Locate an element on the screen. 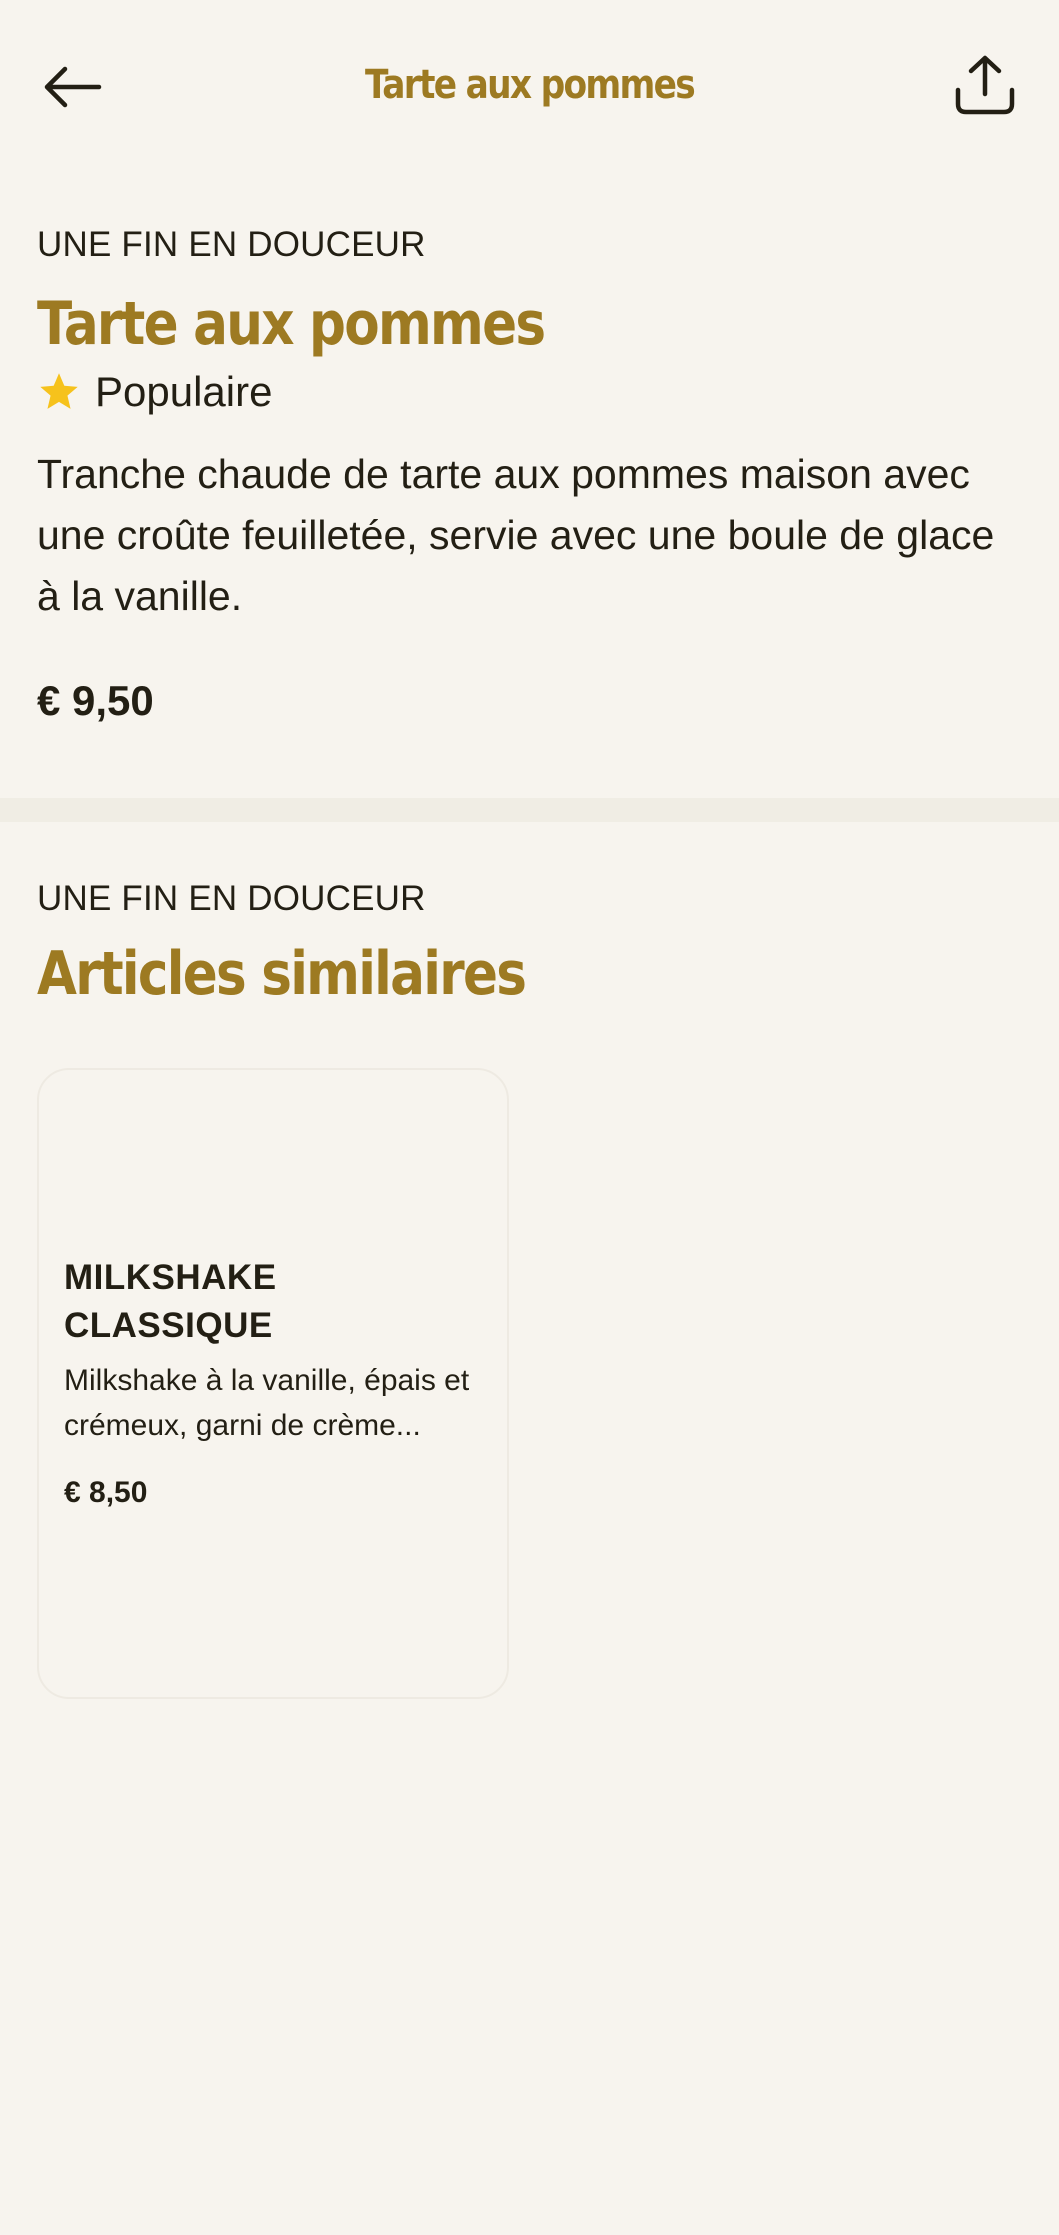 The height and width of the screenshot is (2235, 1059). share-icon is located at coordinates (985, 85).